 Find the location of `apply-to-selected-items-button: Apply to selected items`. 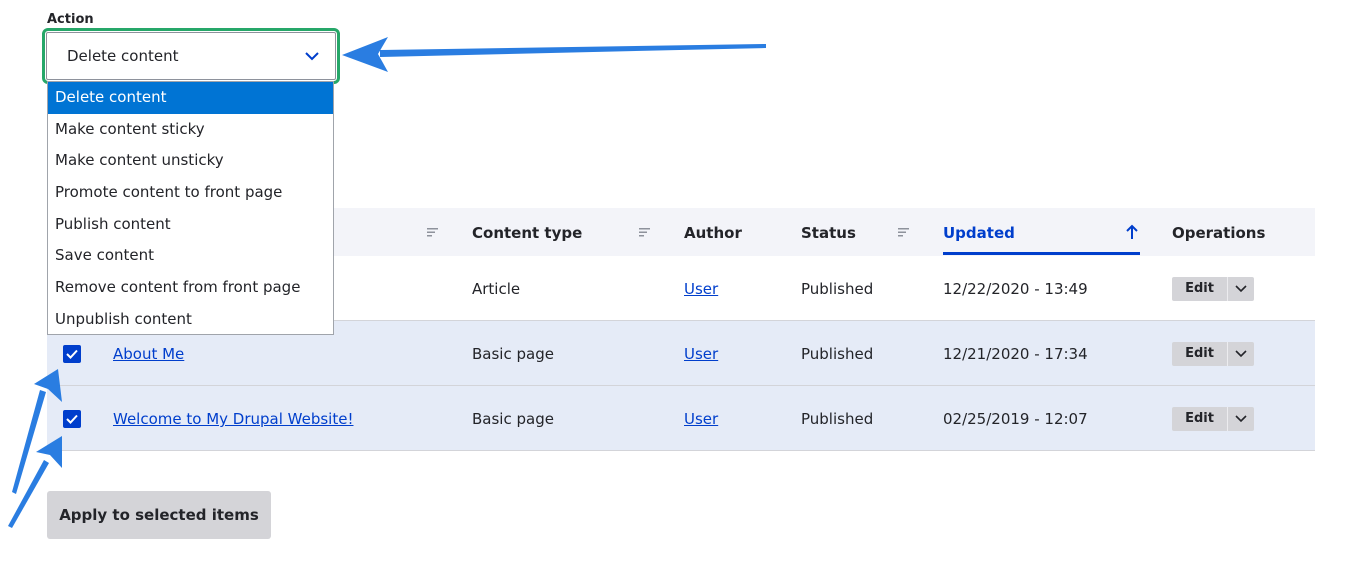

apply-to-selected-items-button: Apply to selected items is located at coordinates (159, 515).